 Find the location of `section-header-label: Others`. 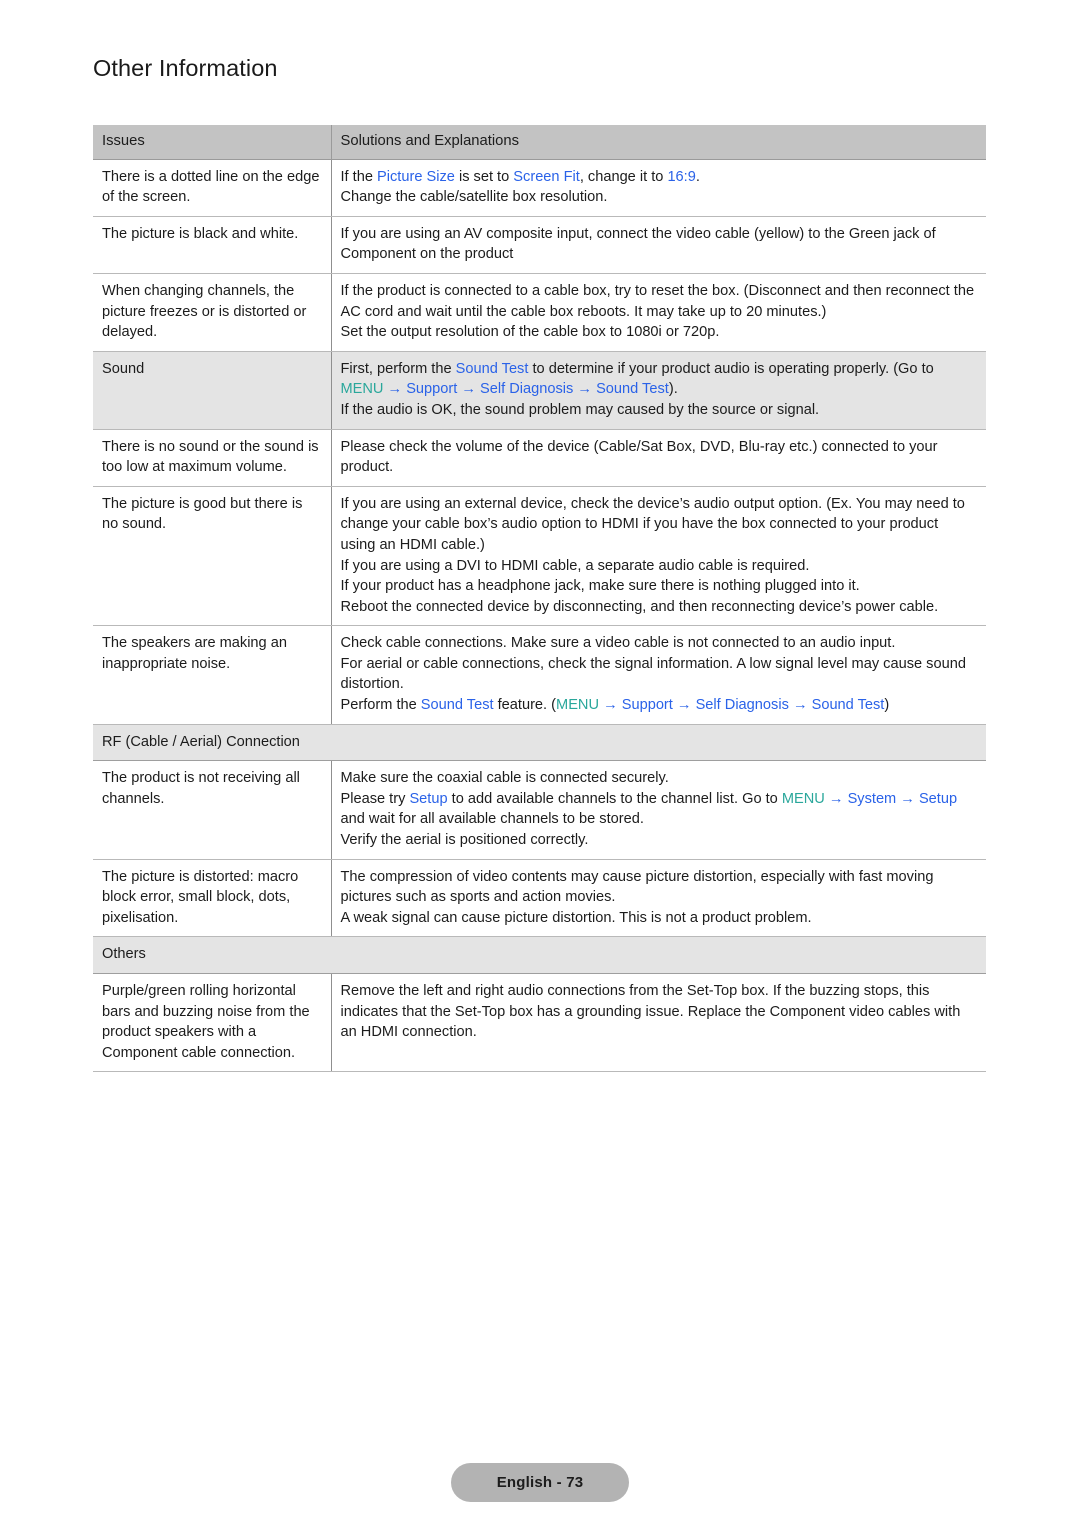

section-header-label: Others is located at coordinates (539, 955).